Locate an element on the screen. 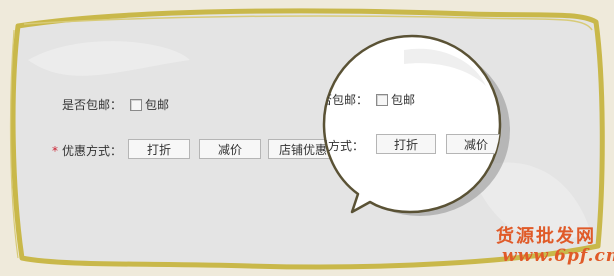 The width and height of the screenshot is (614, 276). zoom-free-shipping-checkbox is located at coordinates (382, 99).